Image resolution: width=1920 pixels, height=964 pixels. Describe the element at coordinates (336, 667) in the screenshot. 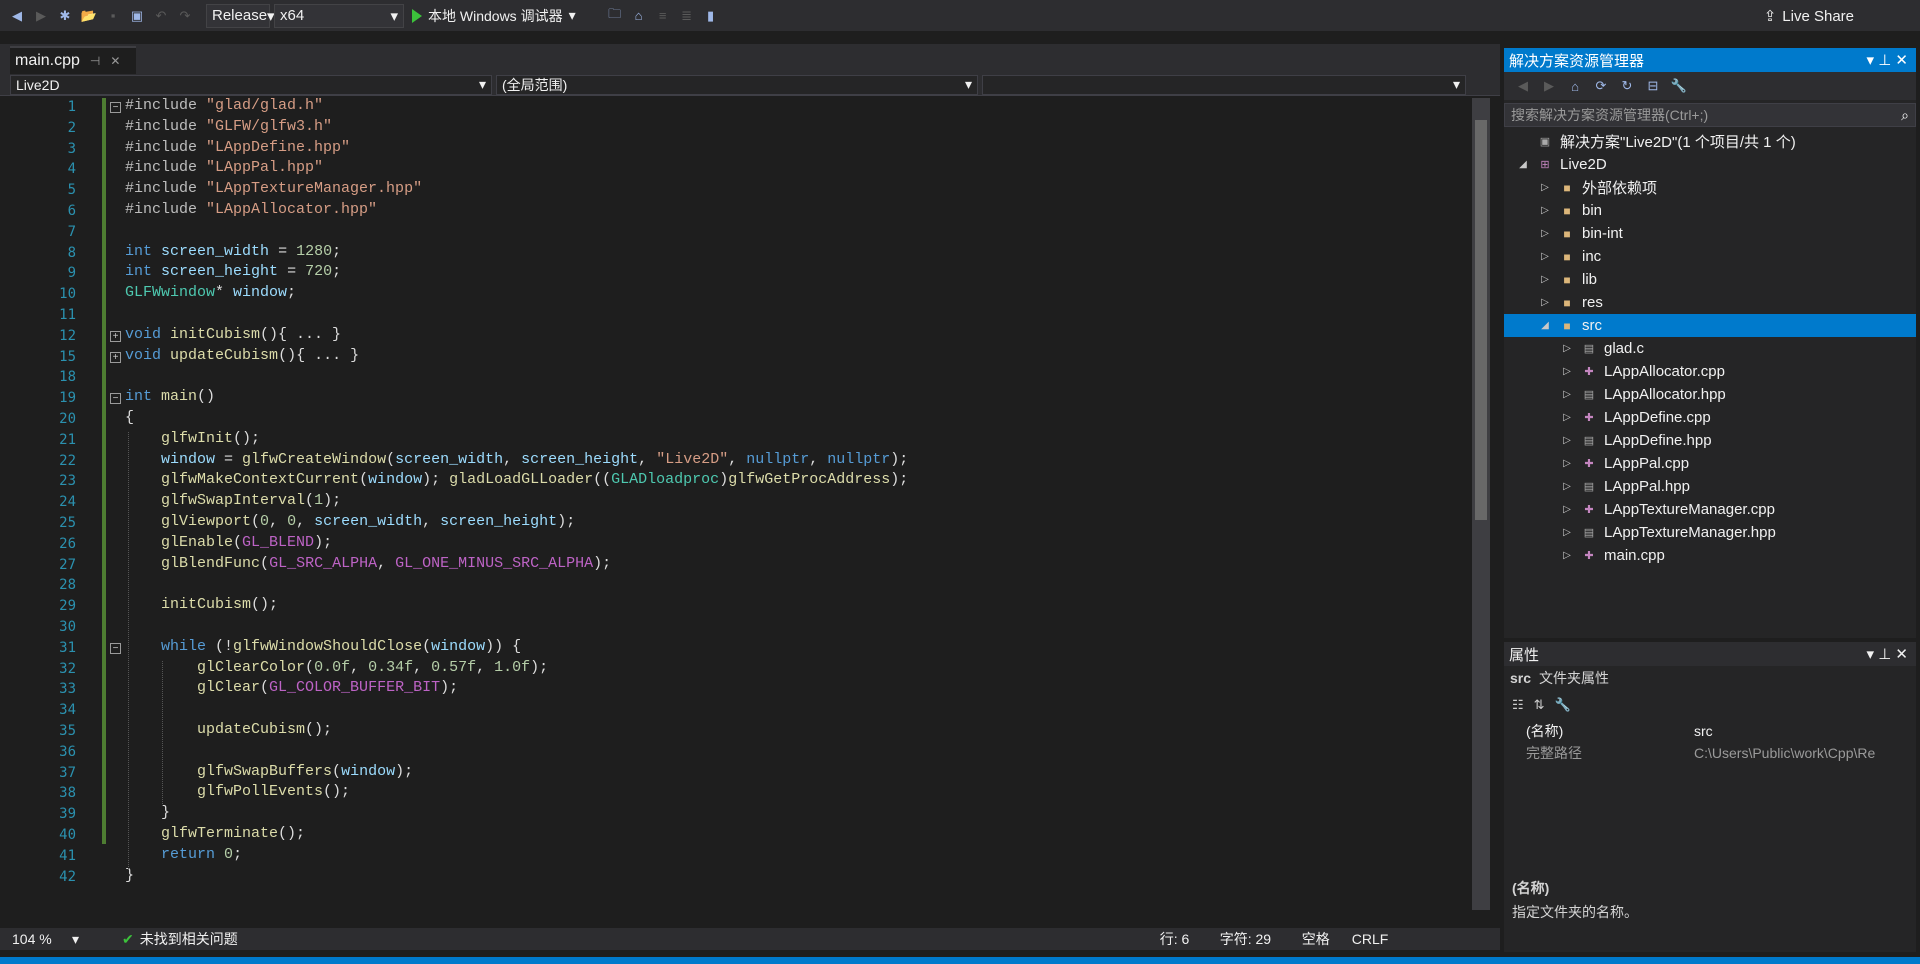

I see `code-line: glClearColor(0.0f, 0.34f, 0.57f, 1.0f);` at that location.